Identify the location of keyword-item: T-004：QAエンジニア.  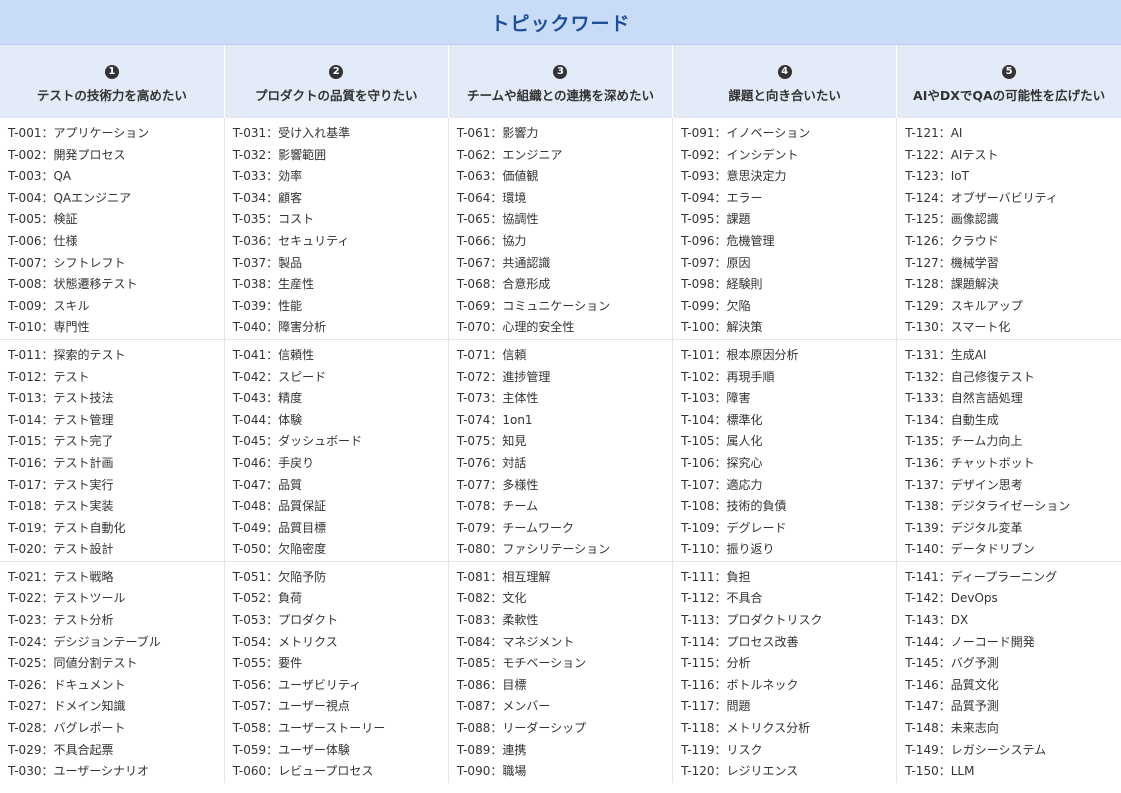
(70, 197).